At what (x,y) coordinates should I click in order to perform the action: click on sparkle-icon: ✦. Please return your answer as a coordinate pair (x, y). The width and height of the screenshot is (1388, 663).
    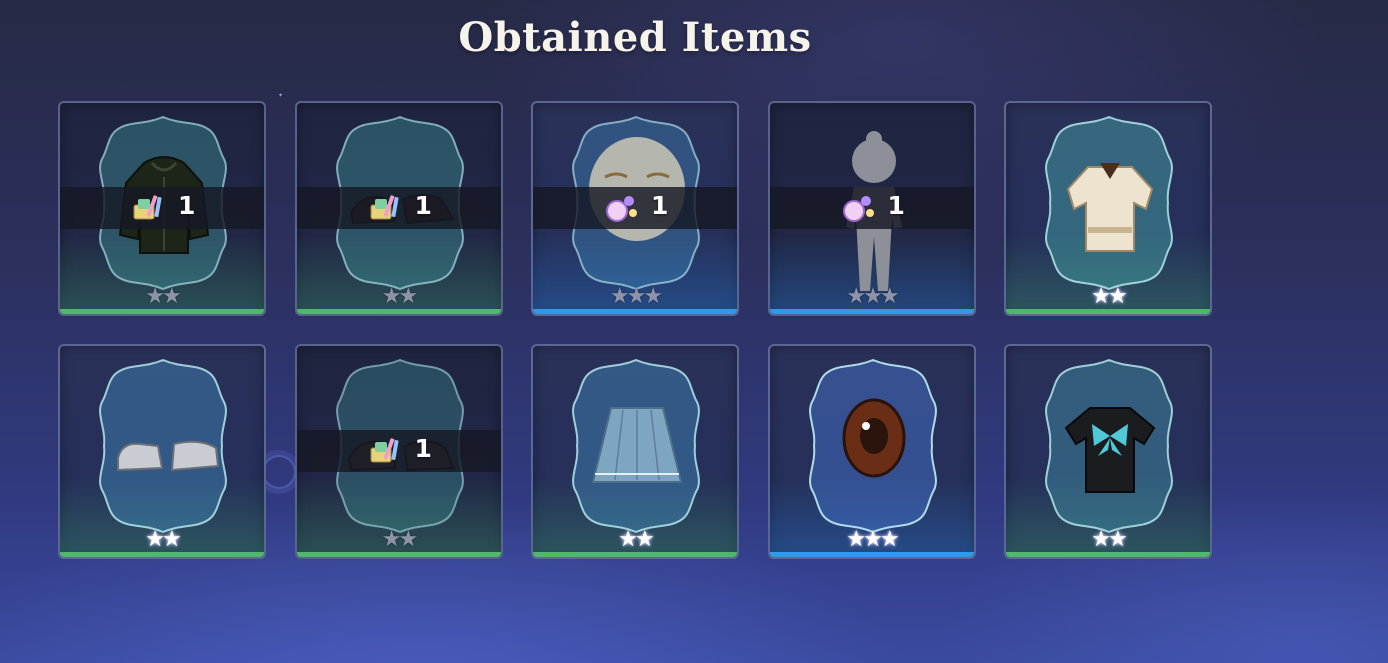
    Looking at the image, I should click on (281, 95).